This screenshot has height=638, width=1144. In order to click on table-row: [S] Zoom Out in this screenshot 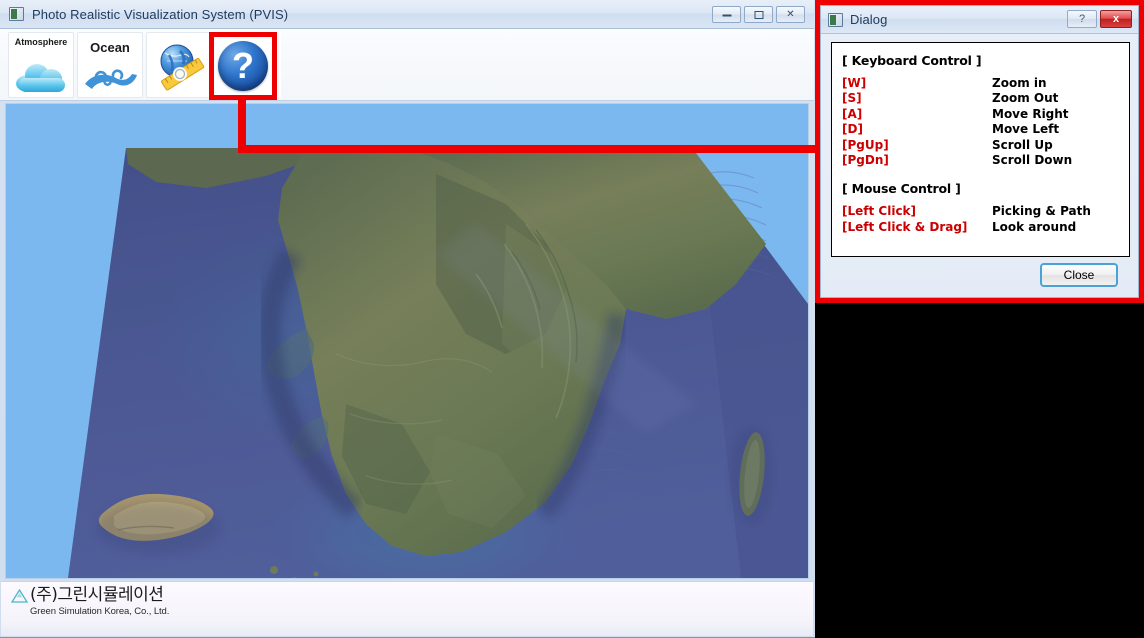, I will do `click(980, 98)`.